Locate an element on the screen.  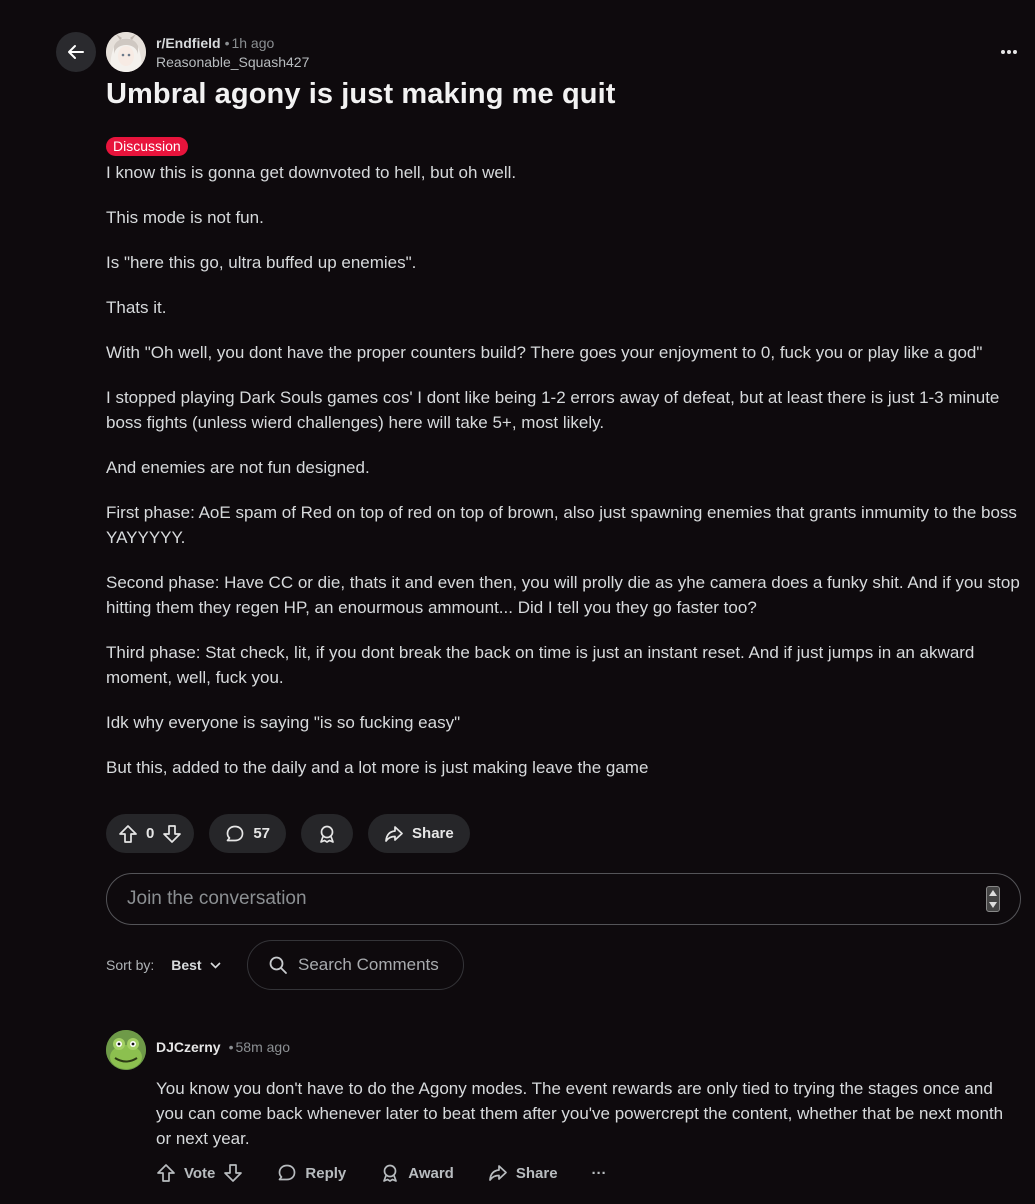
post-author: Reasonable_Squash427 is located at coordinates (232, 62).